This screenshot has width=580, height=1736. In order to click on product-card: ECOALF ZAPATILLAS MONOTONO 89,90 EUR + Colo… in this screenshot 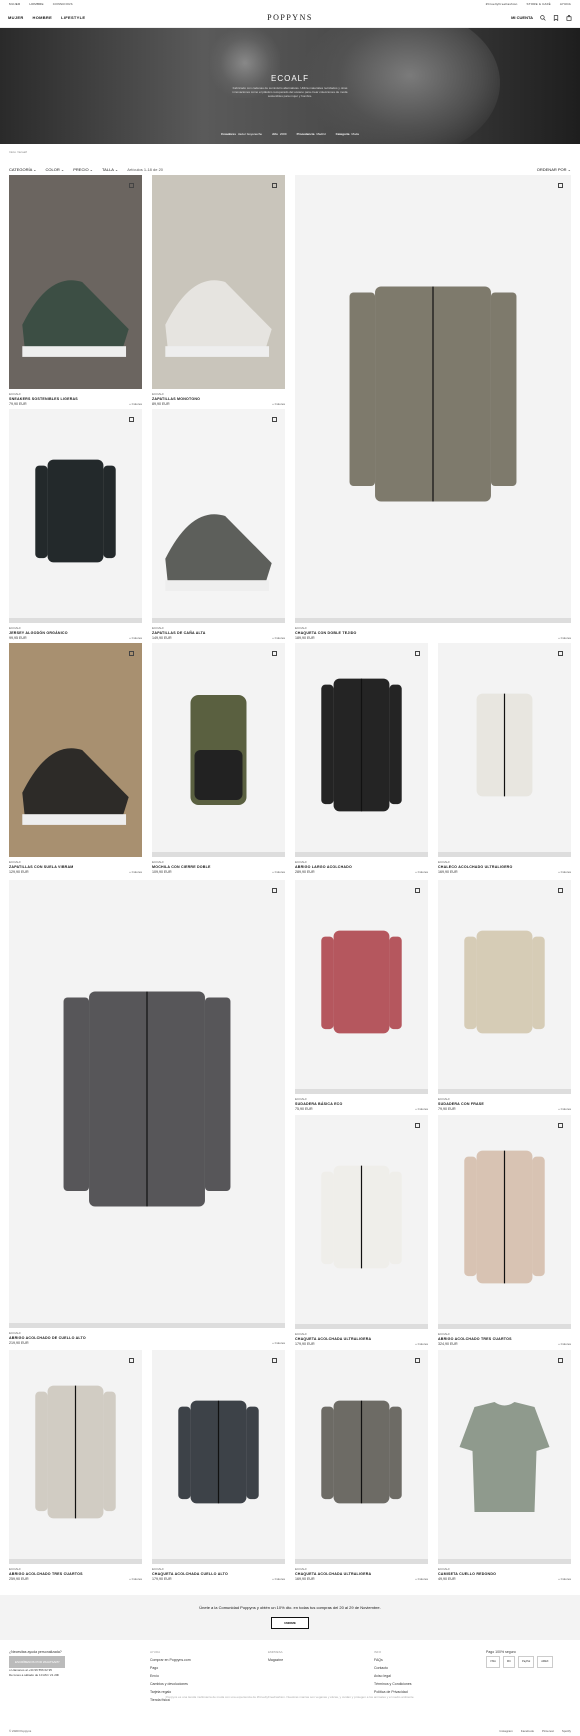, I will do `click(218, 296)`.